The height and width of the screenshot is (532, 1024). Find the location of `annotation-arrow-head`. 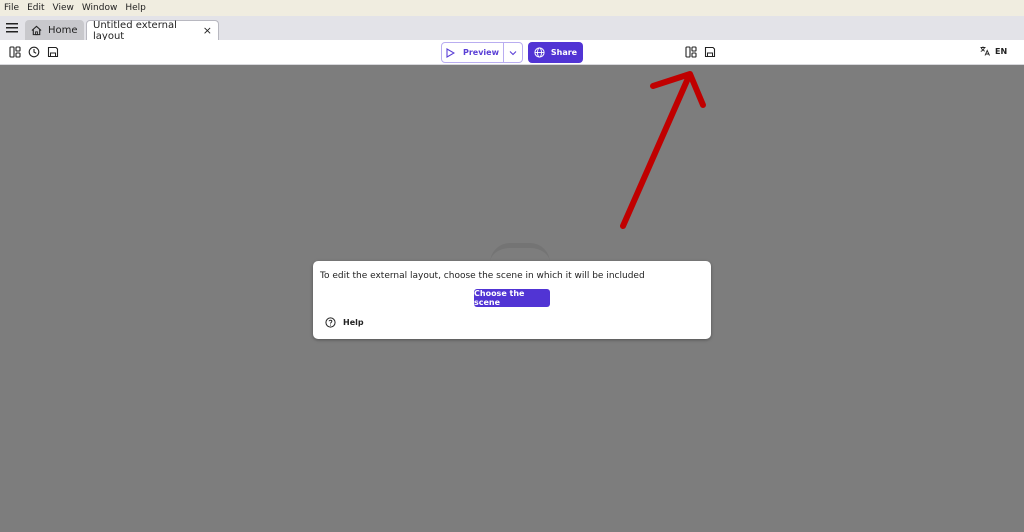

annotation-arrow-head is located at coordinates (678, 89).